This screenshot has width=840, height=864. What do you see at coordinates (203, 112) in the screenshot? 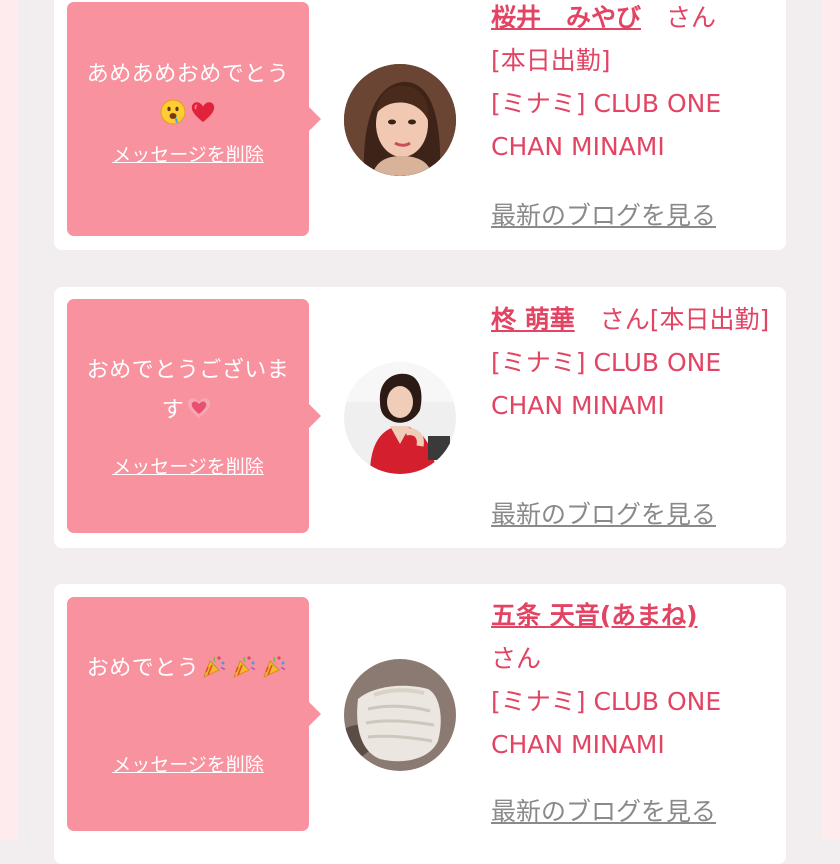
I see `red-heart-emoji-icon` at bounding box center [203, 112].